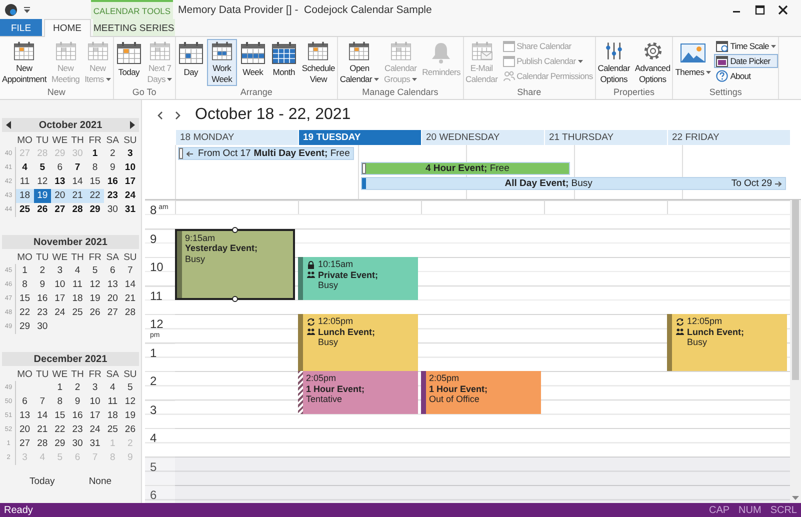 Image resolution: width=801 pixels, height=517 pixels. I want to click on event-bar: 4 Hour Event; Free, so click(465, 168).